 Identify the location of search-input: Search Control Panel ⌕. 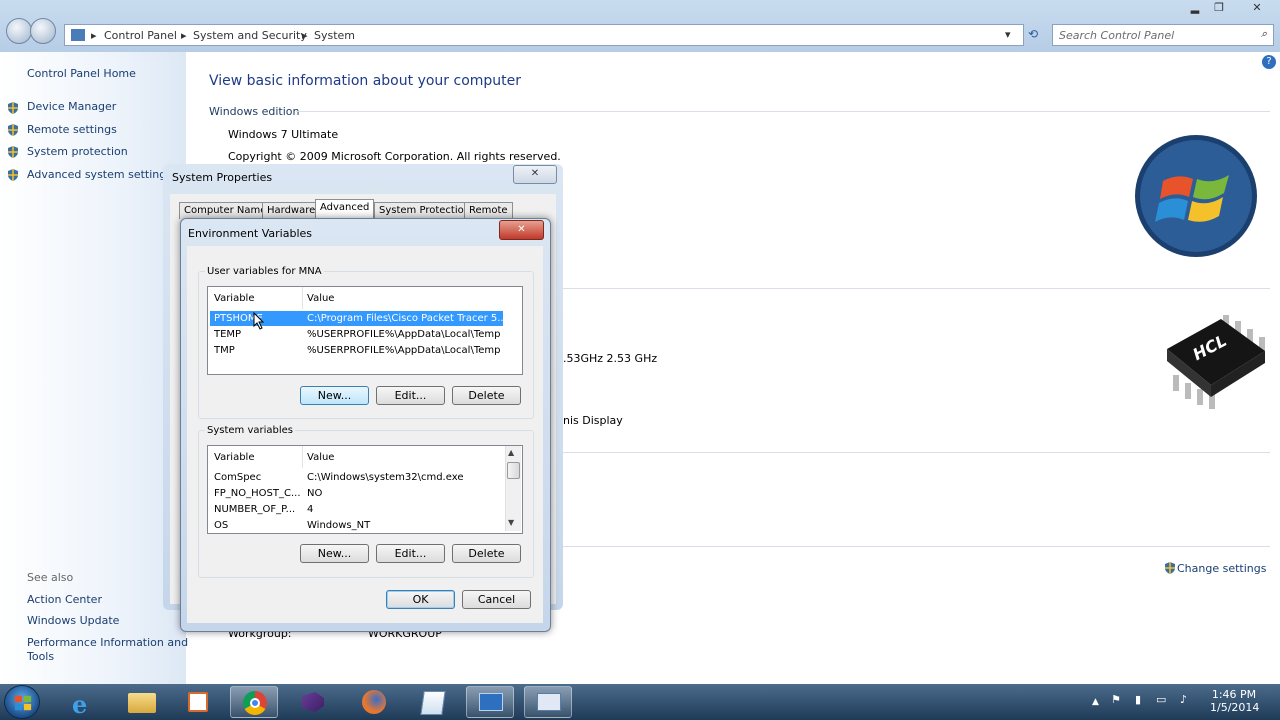
(1163, 35).